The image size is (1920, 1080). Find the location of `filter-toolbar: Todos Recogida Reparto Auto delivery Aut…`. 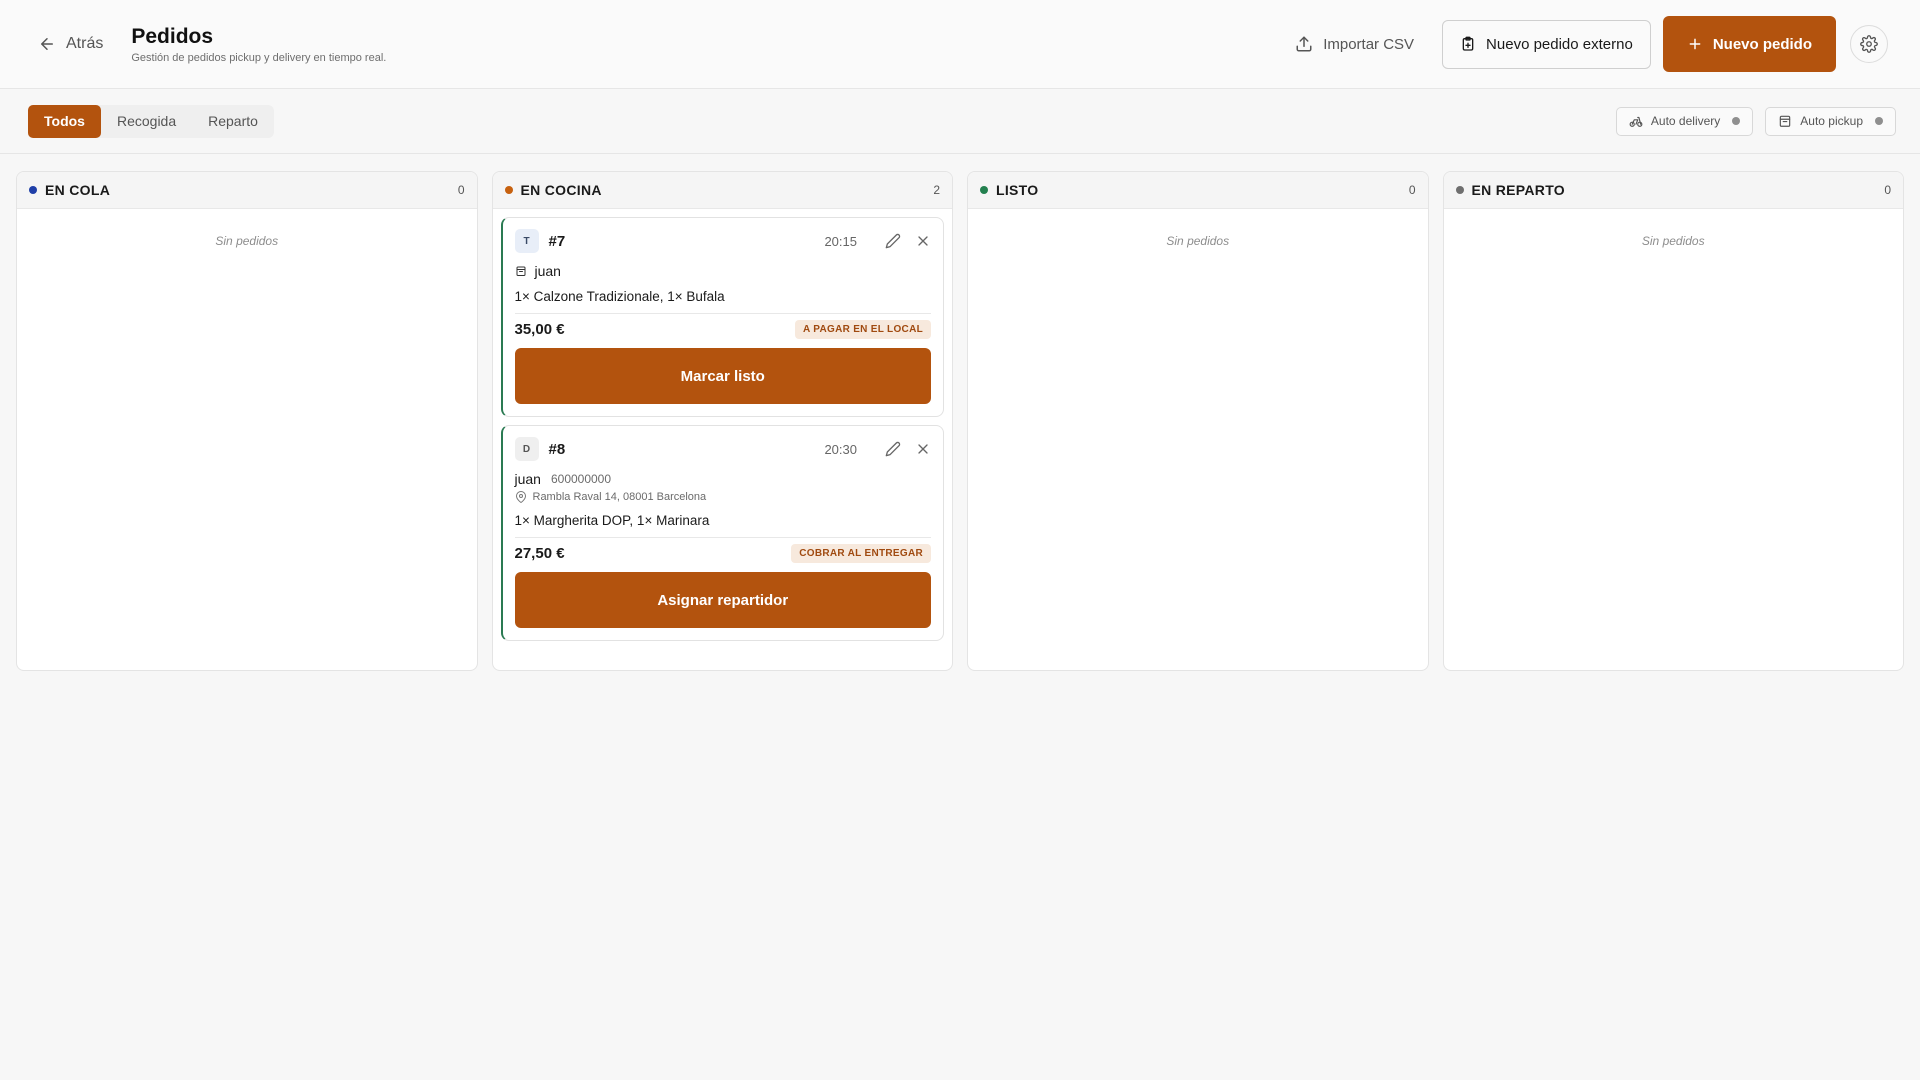

filter-toolbar: Todos Recogida Reparto Auto delivery Aut… is located at coordinates (960, 121).